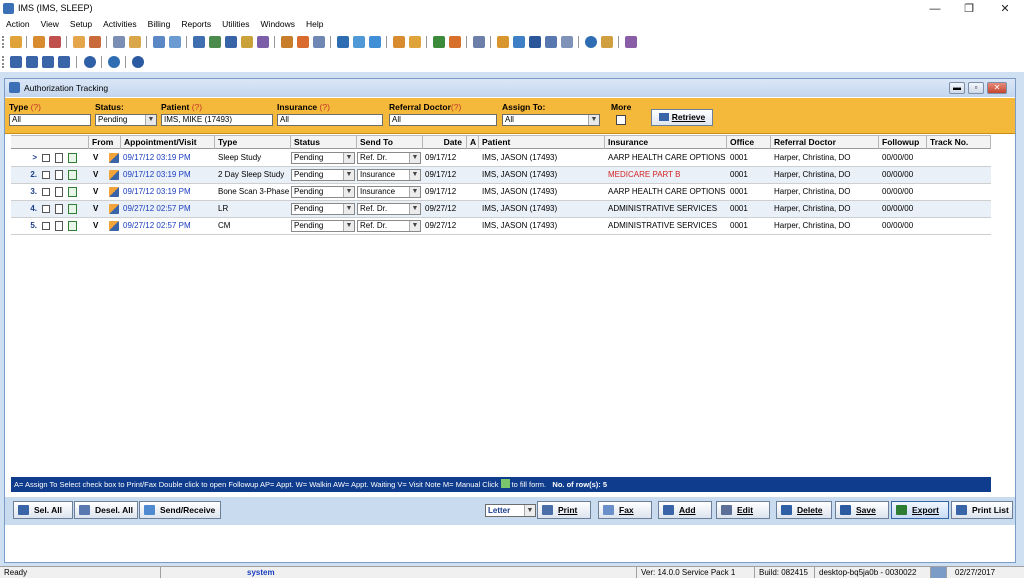 The width and height of the screenshot is (1024, 578). What do you see at coordinates (135, 42) in the screenshot?
I see `lab-icon` at bounding box center [135, 42].